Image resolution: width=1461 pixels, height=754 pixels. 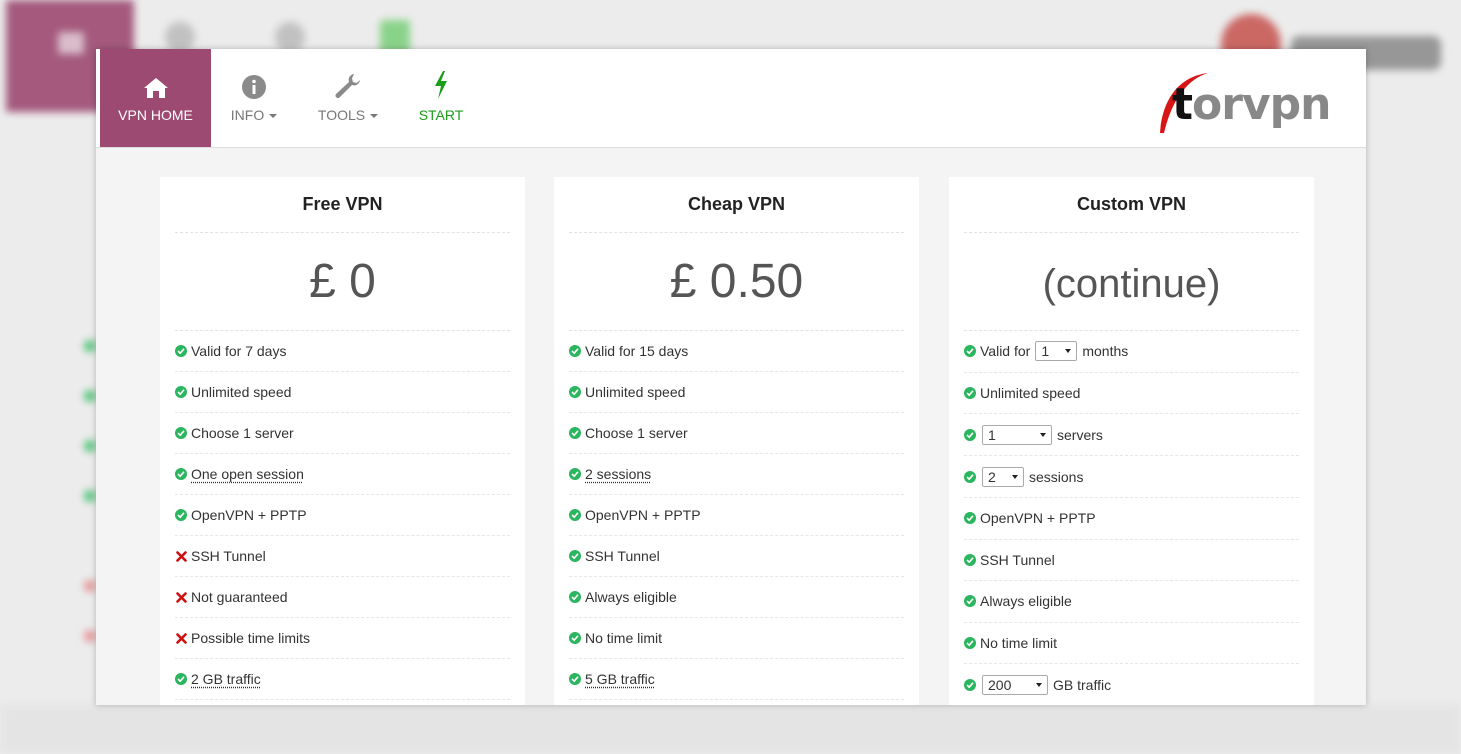 I want to click on logo-wordmark: torvpn, so click(x=1251, y=104).